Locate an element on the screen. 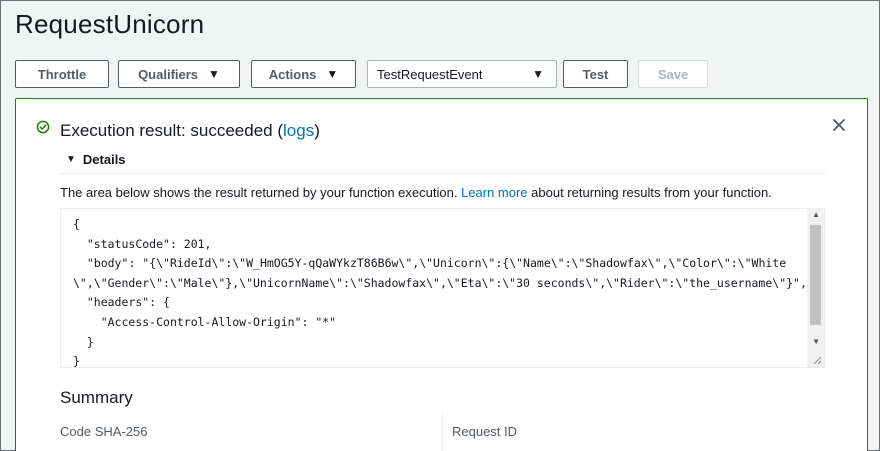 Image resolution: width=880 pixels, height=451 pixels. summary-column-sha: Code SHA-256 is located at coordinates (250, 426).